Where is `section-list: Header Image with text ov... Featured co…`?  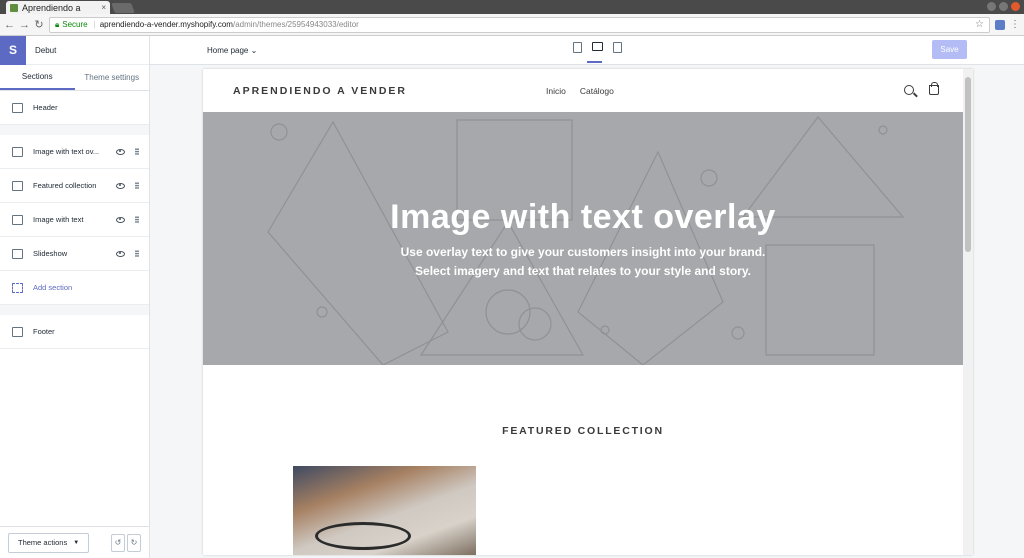 section-list: Header Image with text ov... Featured co… is located at coordinates (74, 220).